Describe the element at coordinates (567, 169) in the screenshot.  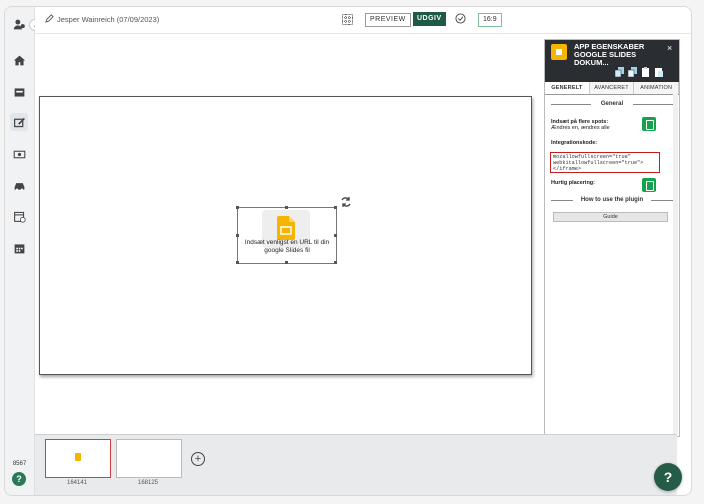
I see `code-line: </iframe>` at that location.